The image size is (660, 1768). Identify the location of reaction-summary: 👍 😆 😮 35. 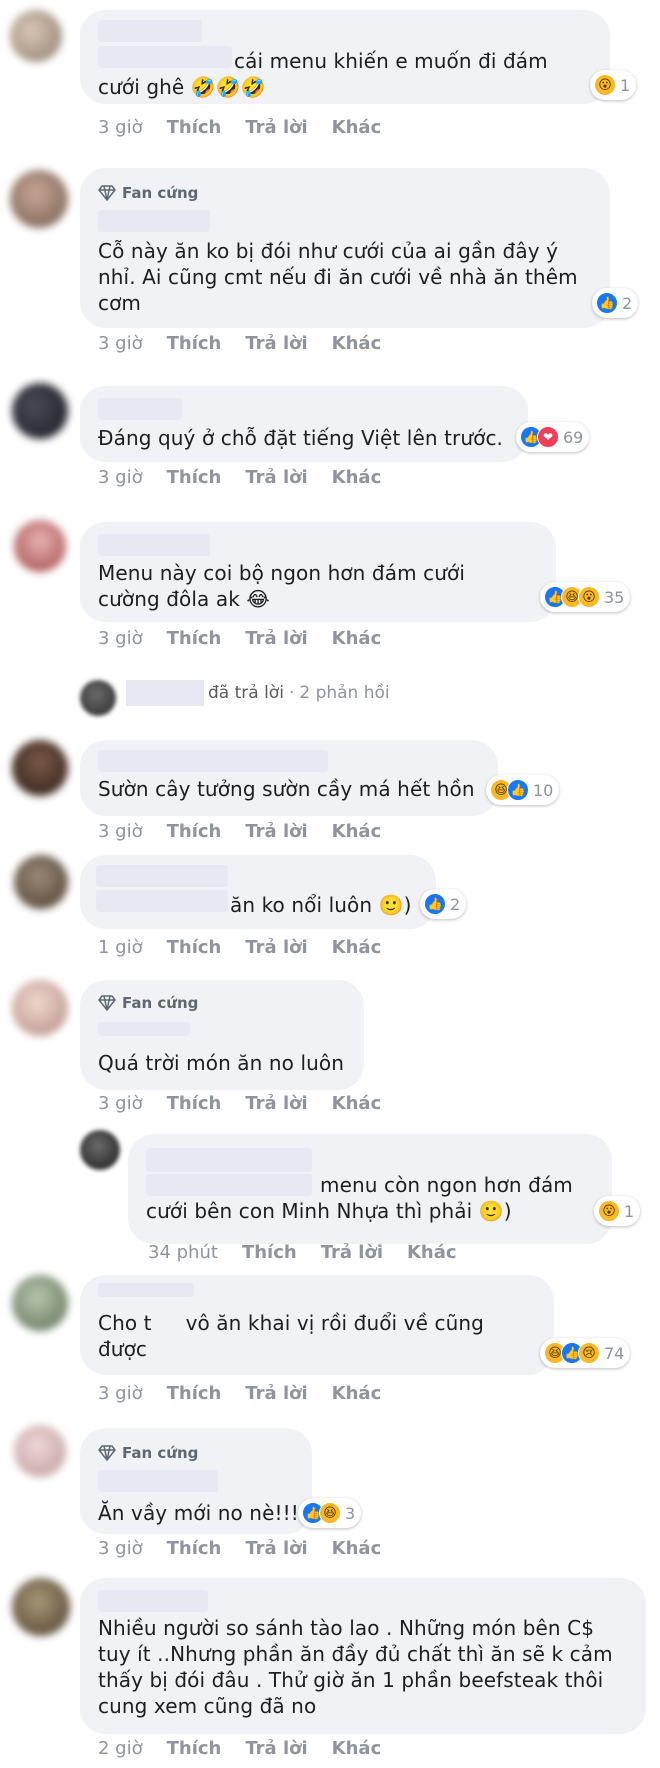
(585, 597).